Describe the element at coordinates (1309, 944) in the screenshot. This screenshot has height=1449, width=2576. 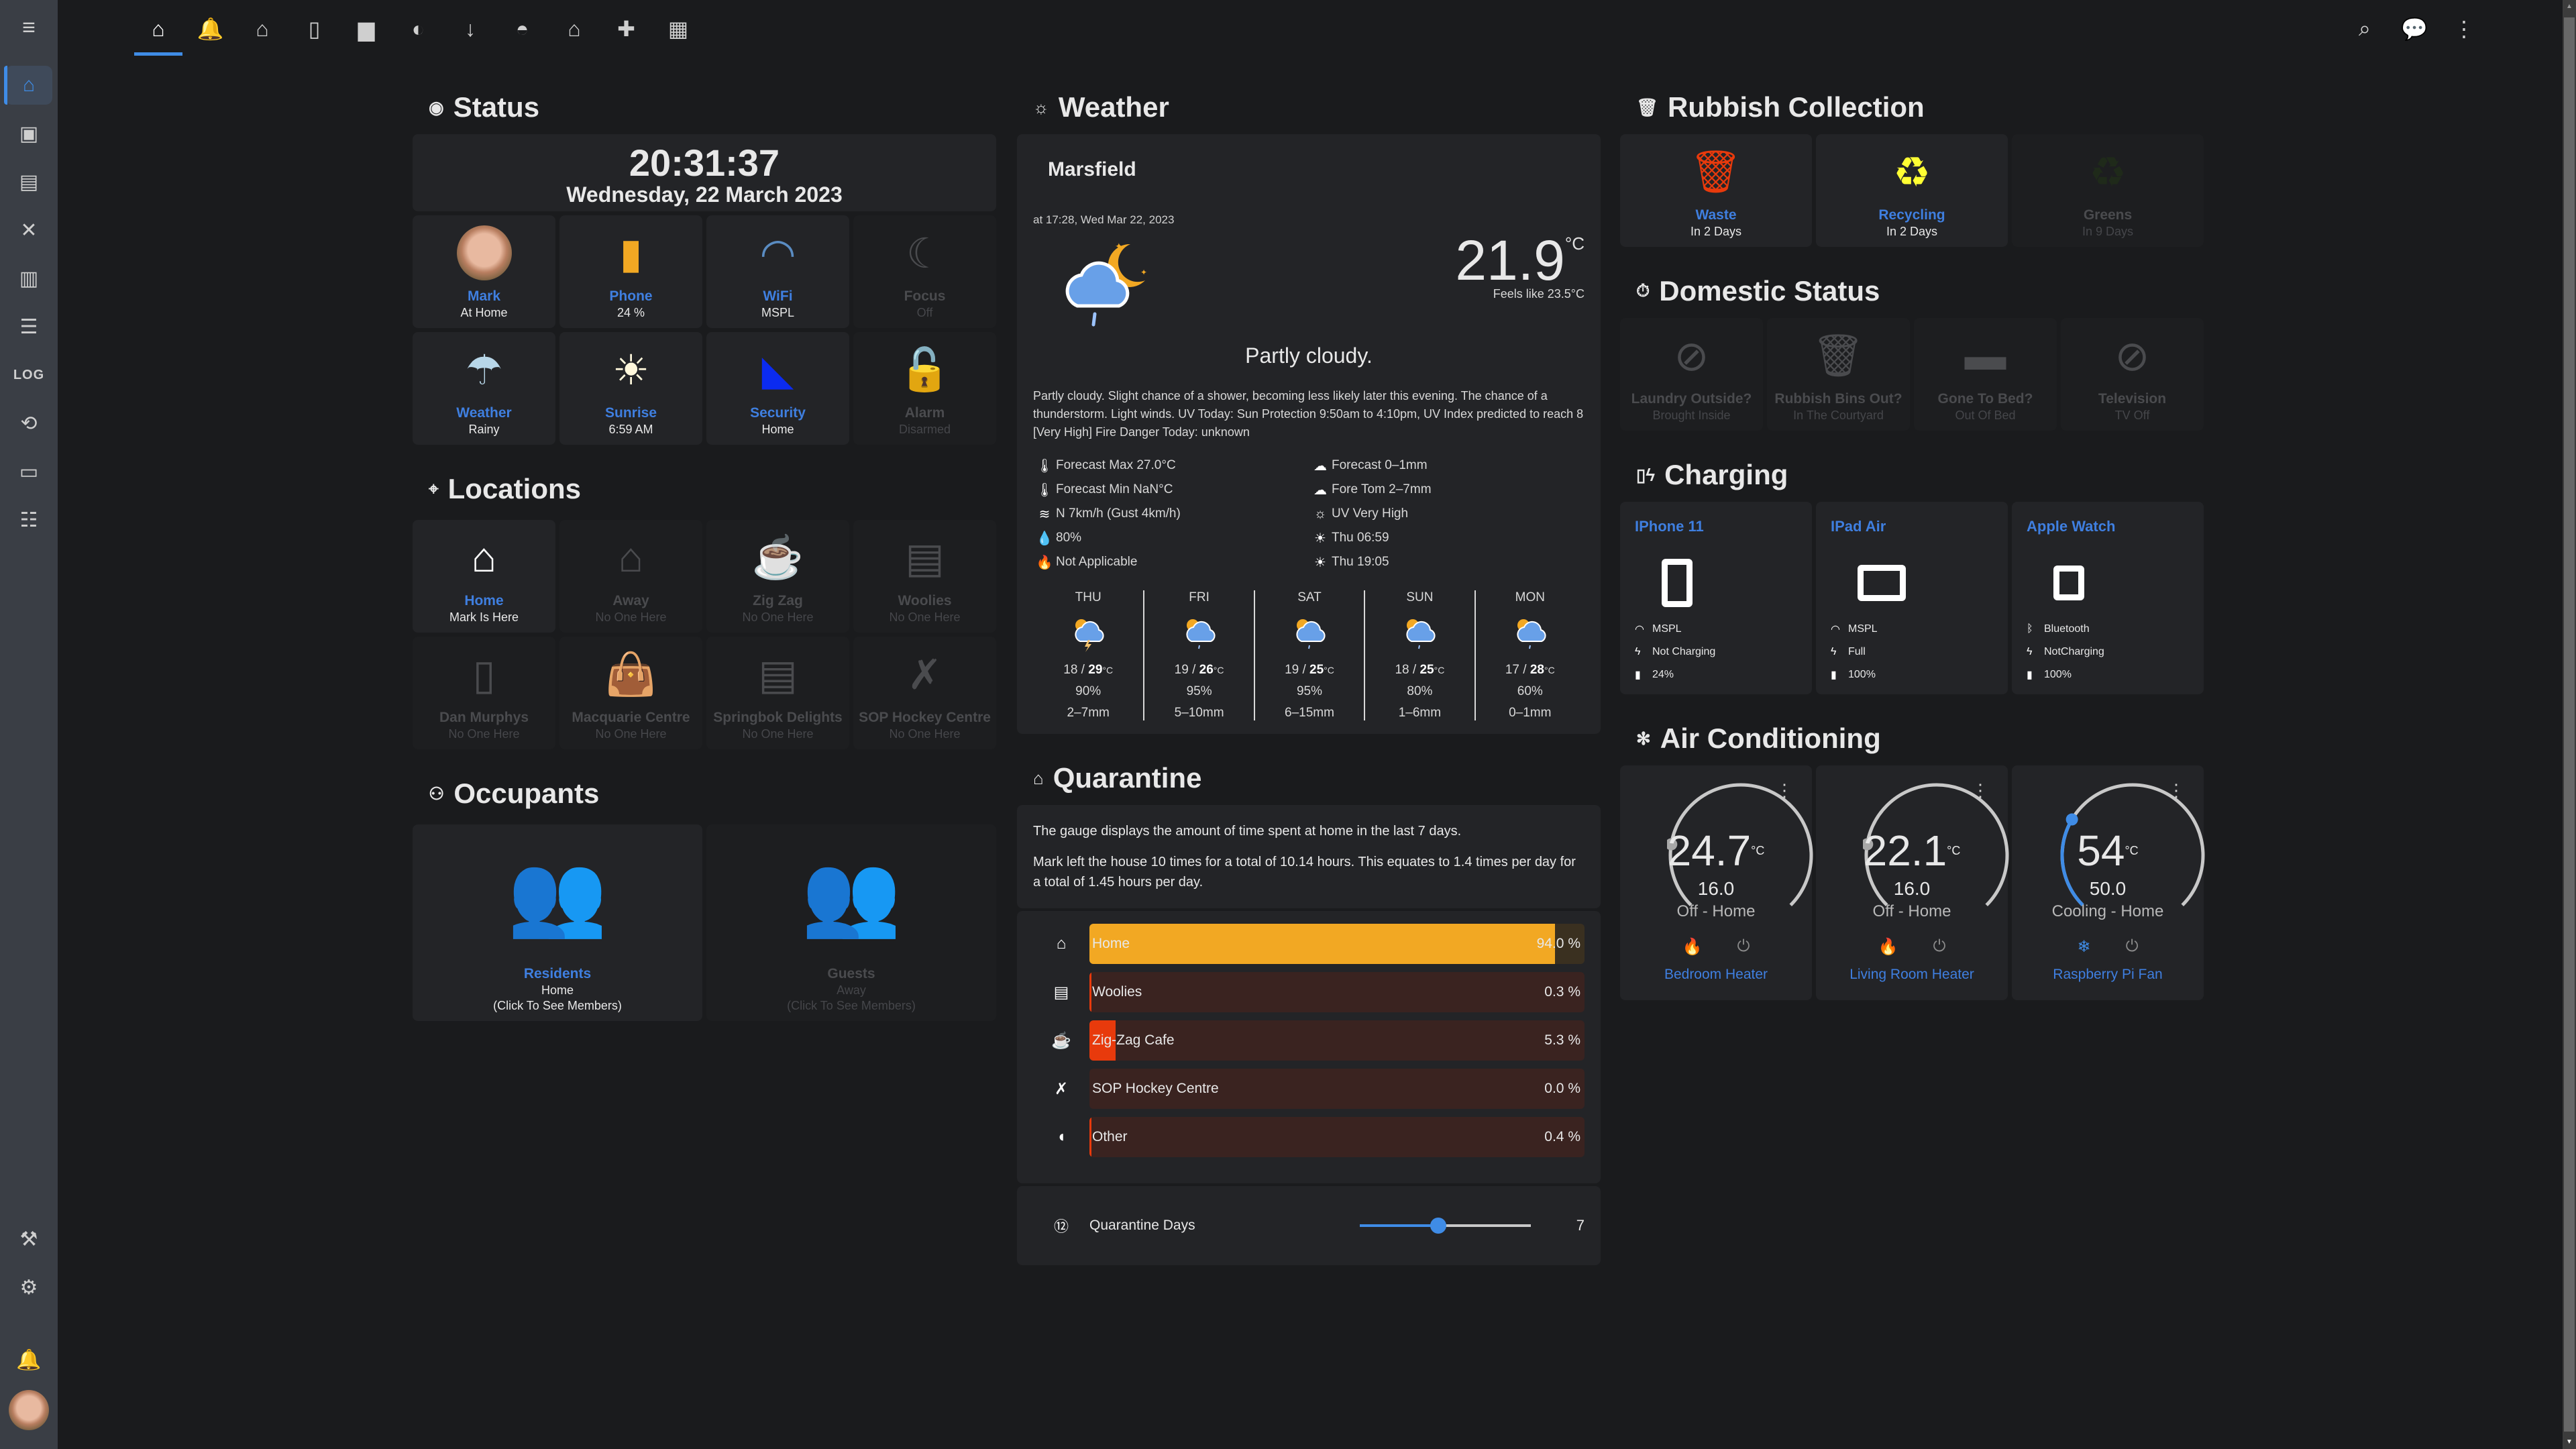
I see `quarantine-bar-row: ⌂ Home 94.0 %` at that location.